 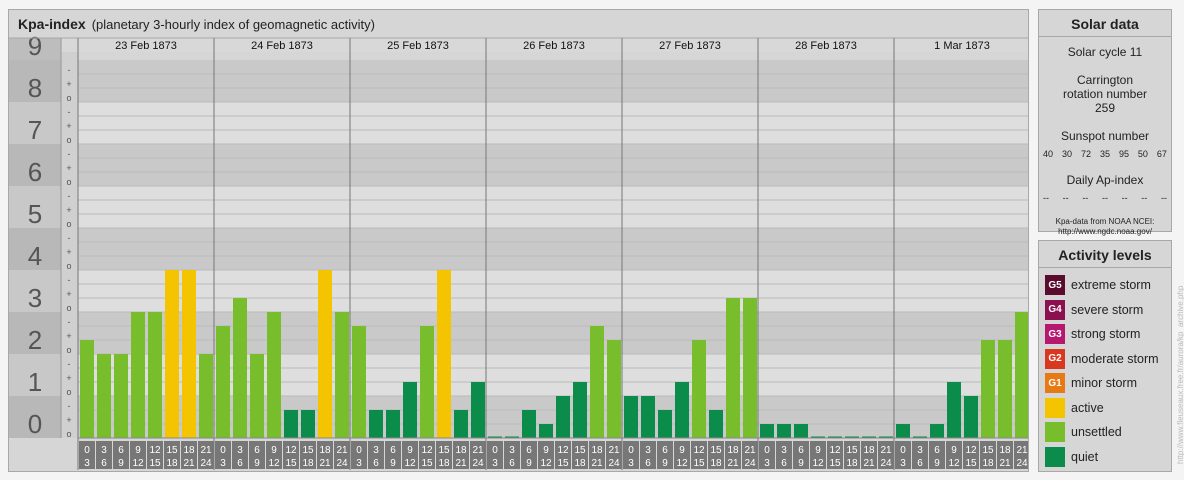 What do you see at coordinates (146, 46) in the screenshot?
I see `day-label: 23 Feb 1873` at bounding box center [146, 46].